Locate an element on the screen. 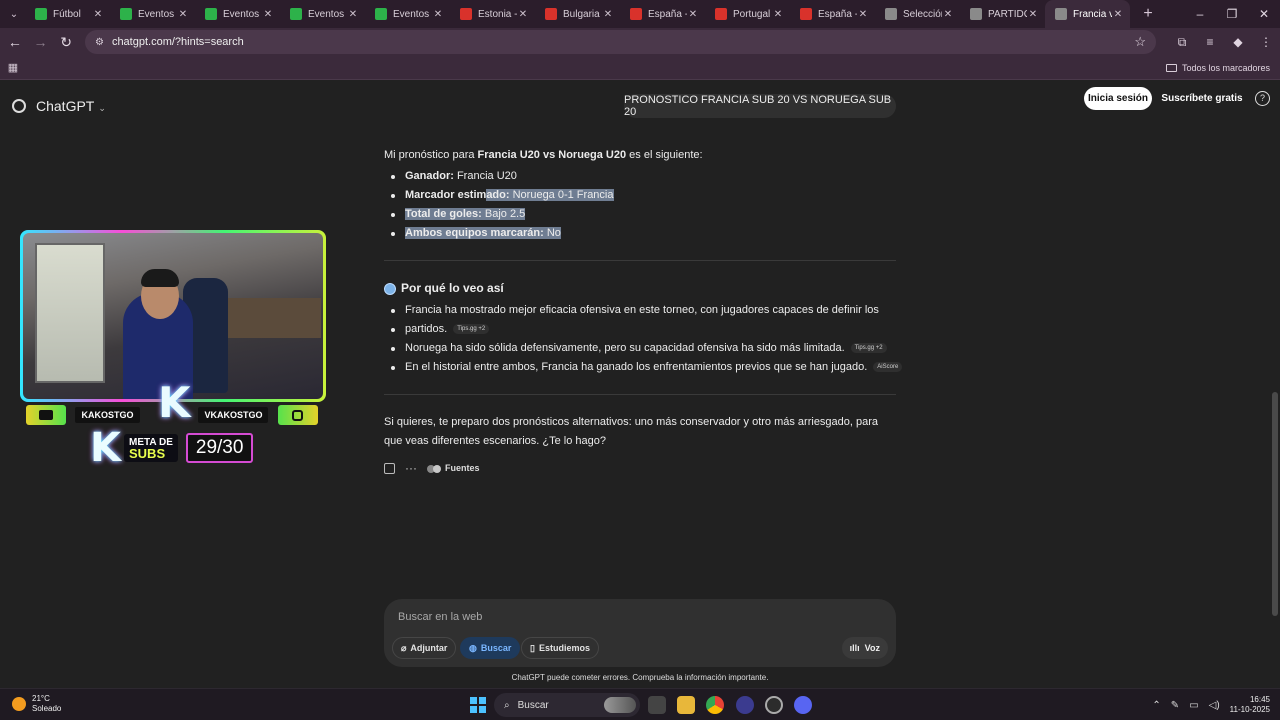 The height and width of the screenshot is (720, 1280). voice-button: ıllı Voz is located at coordinates (864, 648).